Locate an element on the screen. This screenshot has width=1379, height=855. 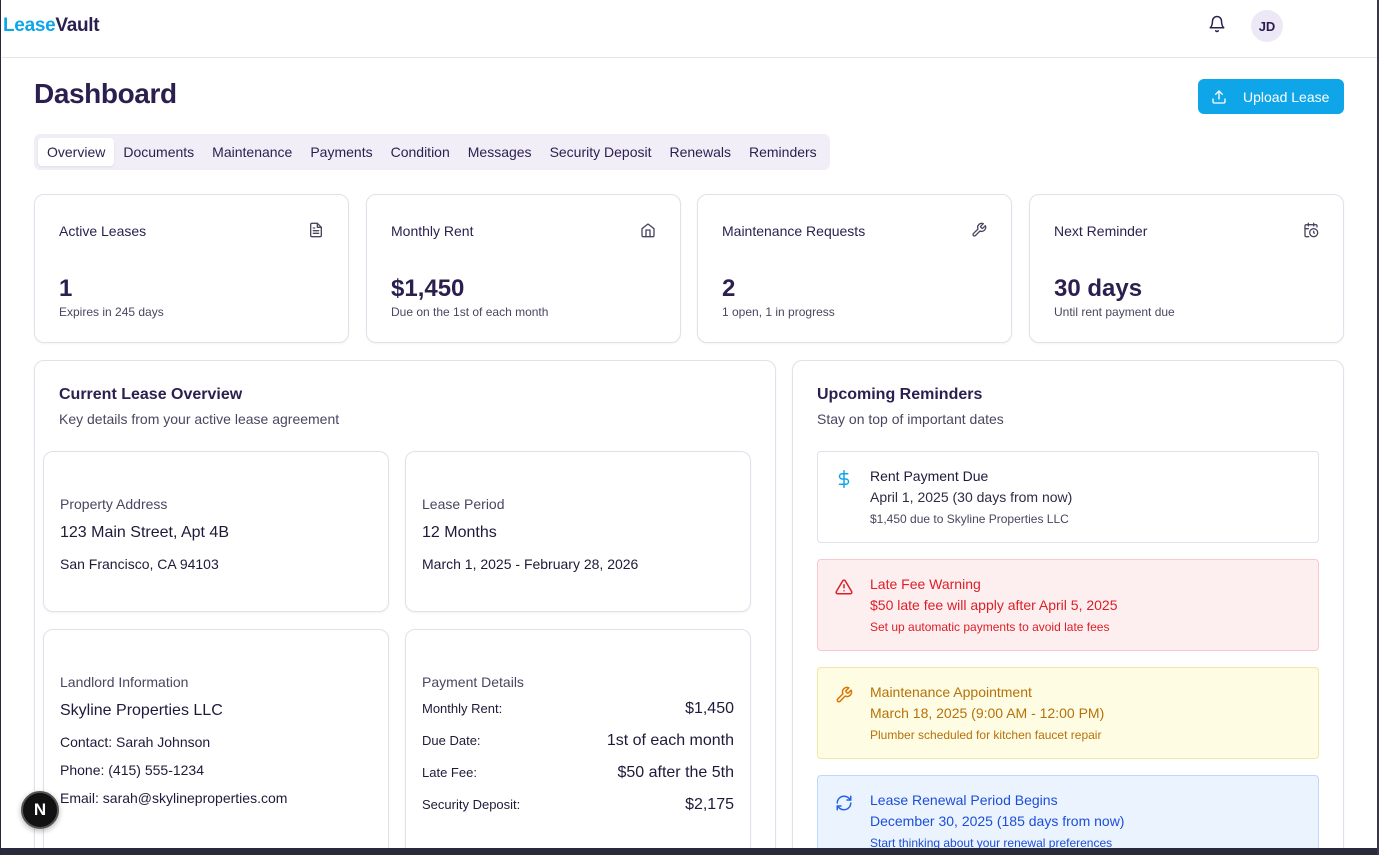
panel-title: Upcoming Reminders is located at coordinates (900, 394).